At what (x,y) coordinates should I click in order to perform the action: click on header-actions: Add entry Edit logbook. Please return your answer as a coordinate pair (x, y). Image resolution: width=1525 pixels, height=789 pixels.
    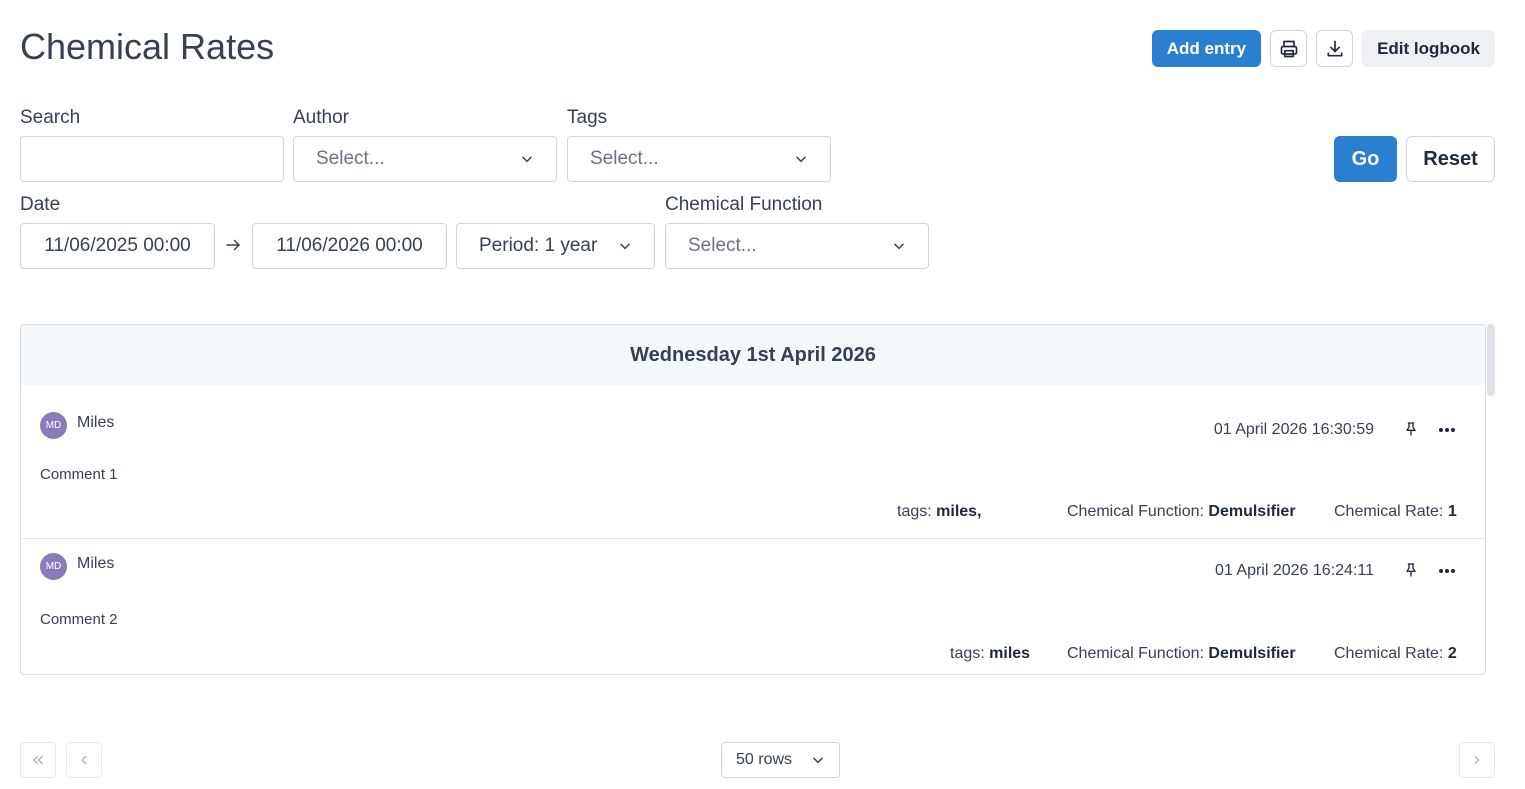
    Looking at the image, I should click on (1323, 48).